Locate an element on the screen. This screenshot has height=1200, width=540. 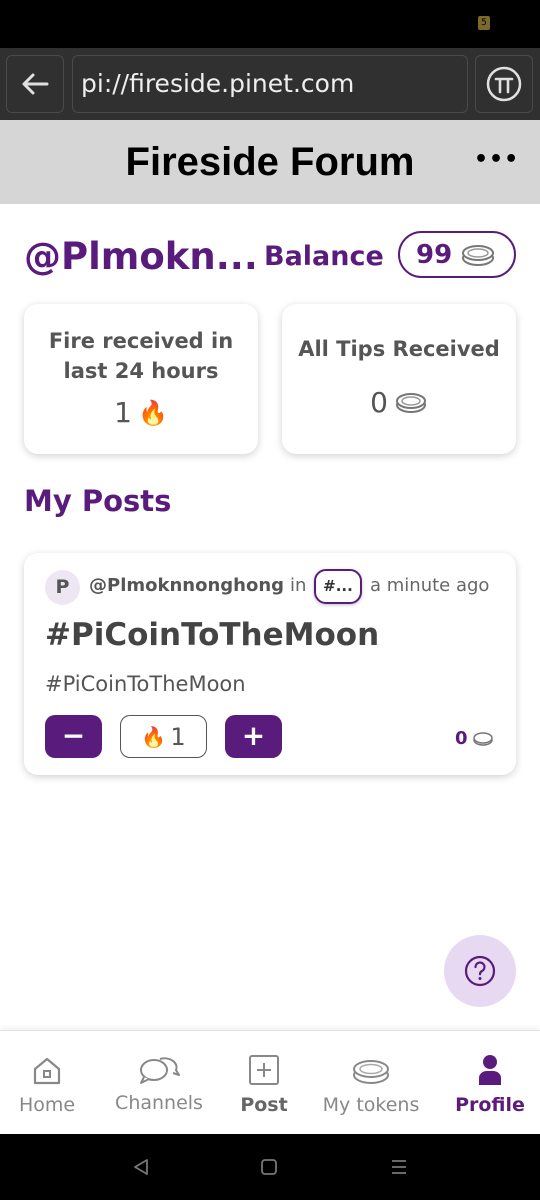
all-tips-card: All Tips Received 0 is located at coordinates (399, 379).